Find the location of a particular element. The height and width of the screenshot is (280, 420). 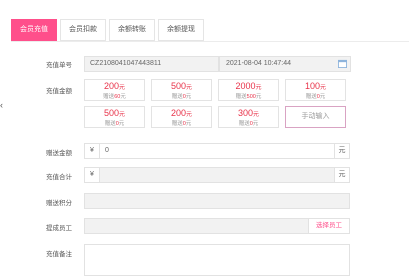

amount-option: 100元 赠送0元 is located at coordinates (315, 90).